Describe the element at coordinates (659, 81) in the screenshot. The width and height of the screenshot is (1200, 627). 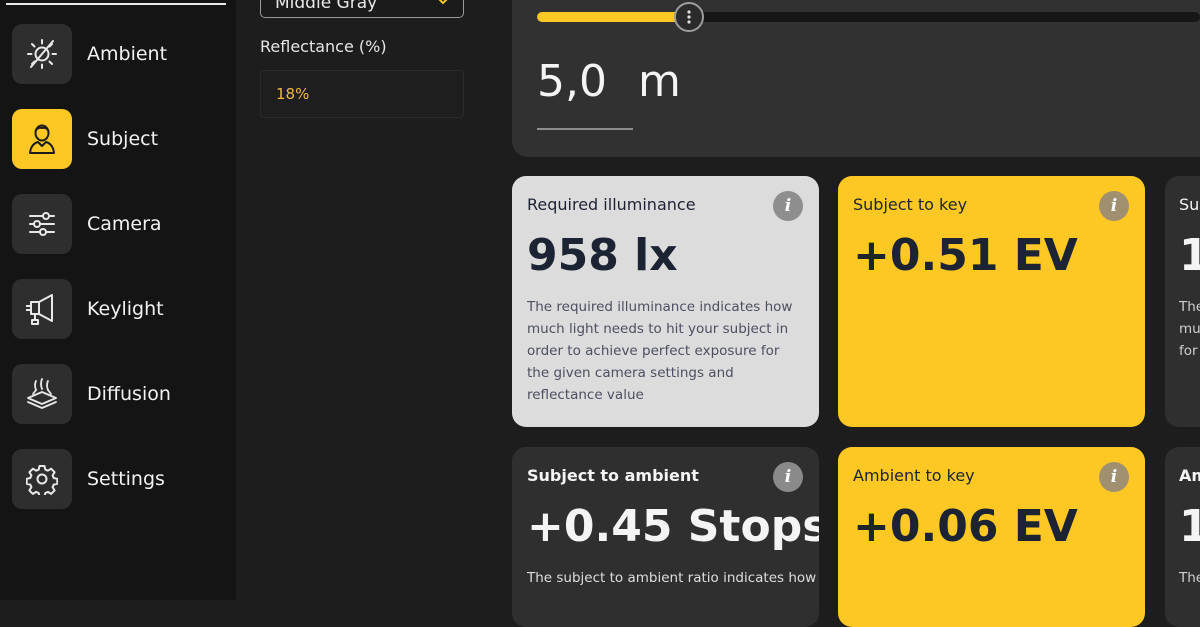
I see `distance-unit: m` at that location.